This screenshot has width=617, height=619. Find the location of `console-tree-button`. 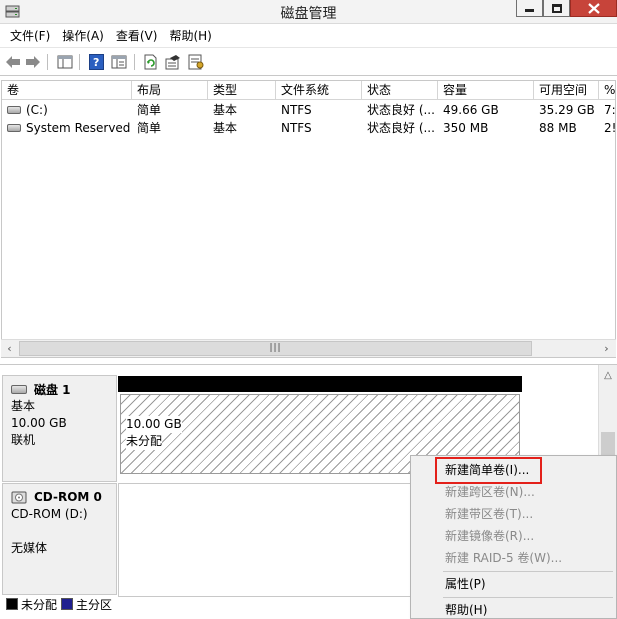

console-tree-button is located at coordinates (64, 61).